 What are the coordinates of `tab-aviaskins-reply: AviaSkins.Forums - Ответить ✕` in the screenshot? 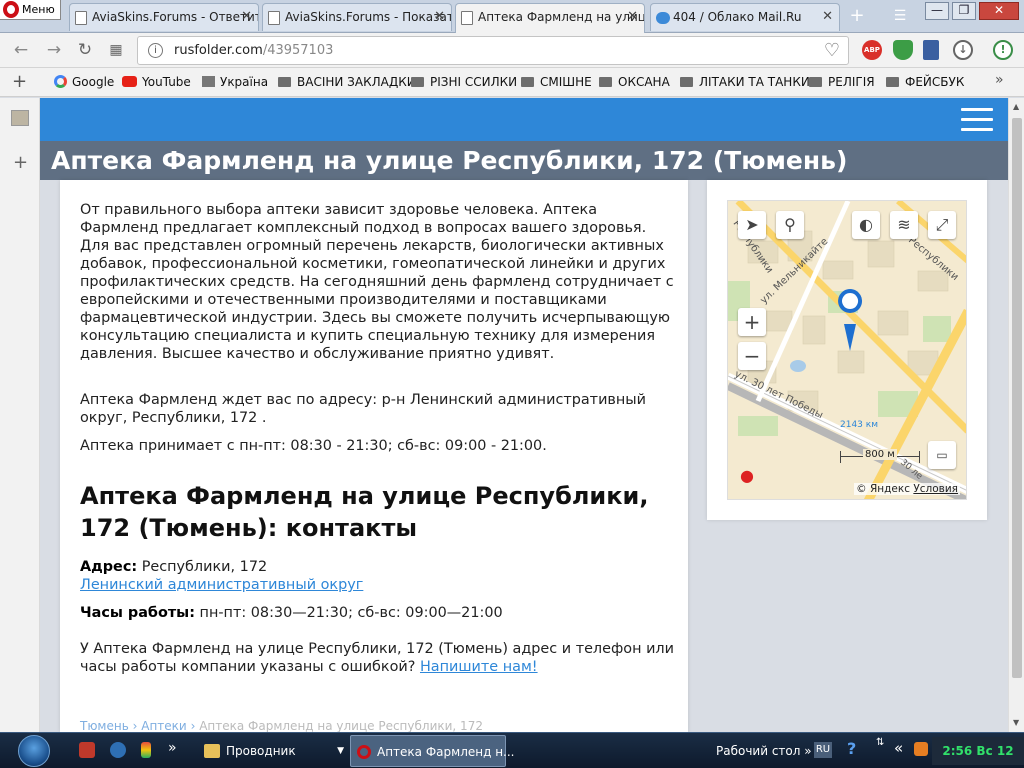 It's located at (164, 17).